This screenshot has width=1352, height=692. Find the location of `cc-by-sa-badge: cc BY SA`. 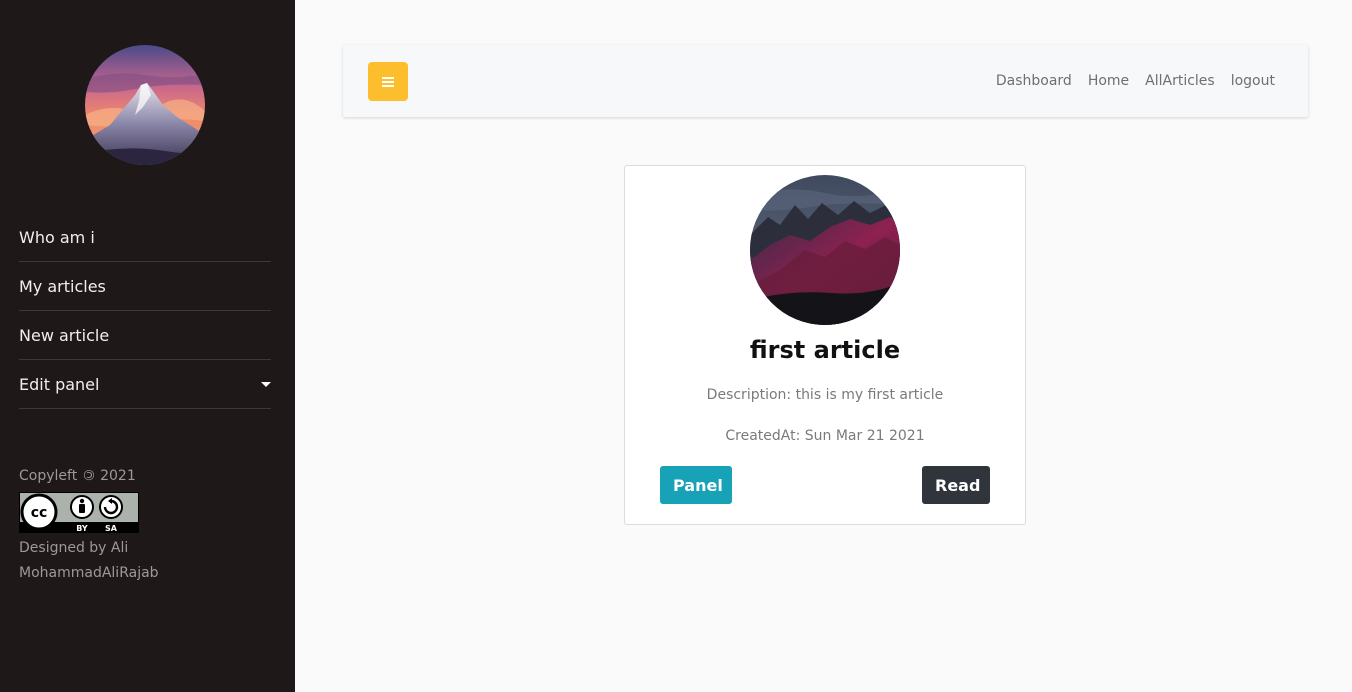

cc-by-sa-badge: cc BY SA is located at coordinates (79, 512).